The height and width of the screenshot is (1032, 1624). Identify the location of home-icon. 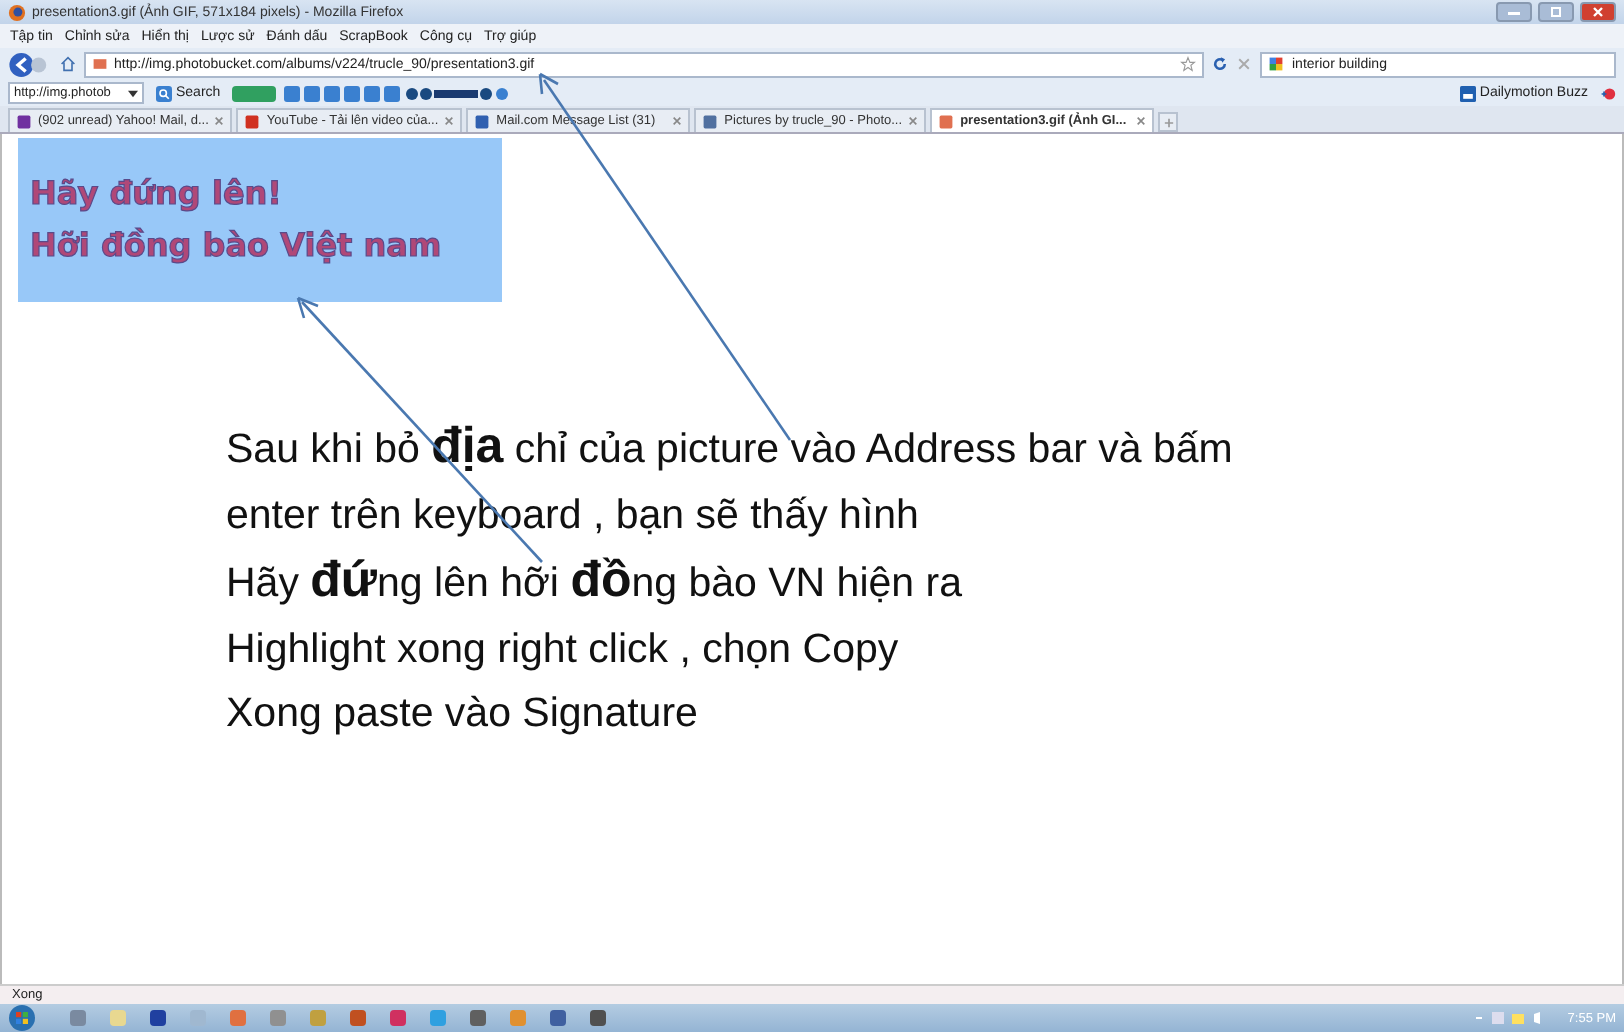
(68, 64).